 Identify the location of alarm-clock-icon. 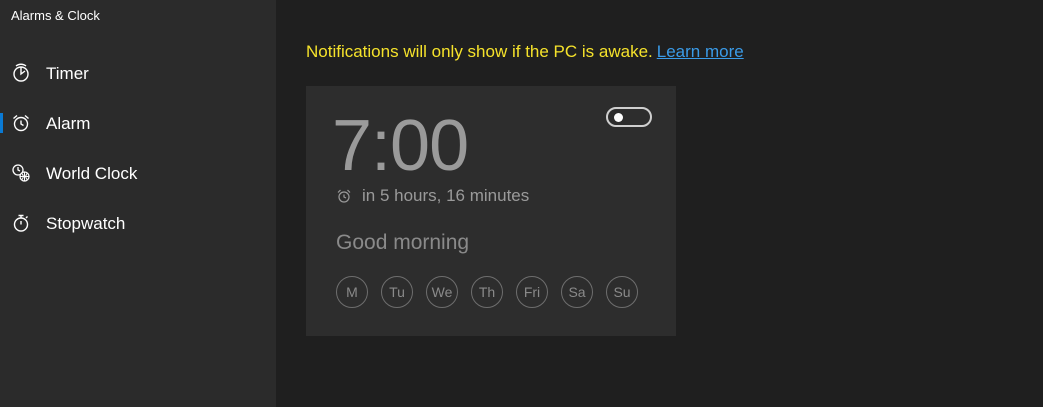
(21, 123).